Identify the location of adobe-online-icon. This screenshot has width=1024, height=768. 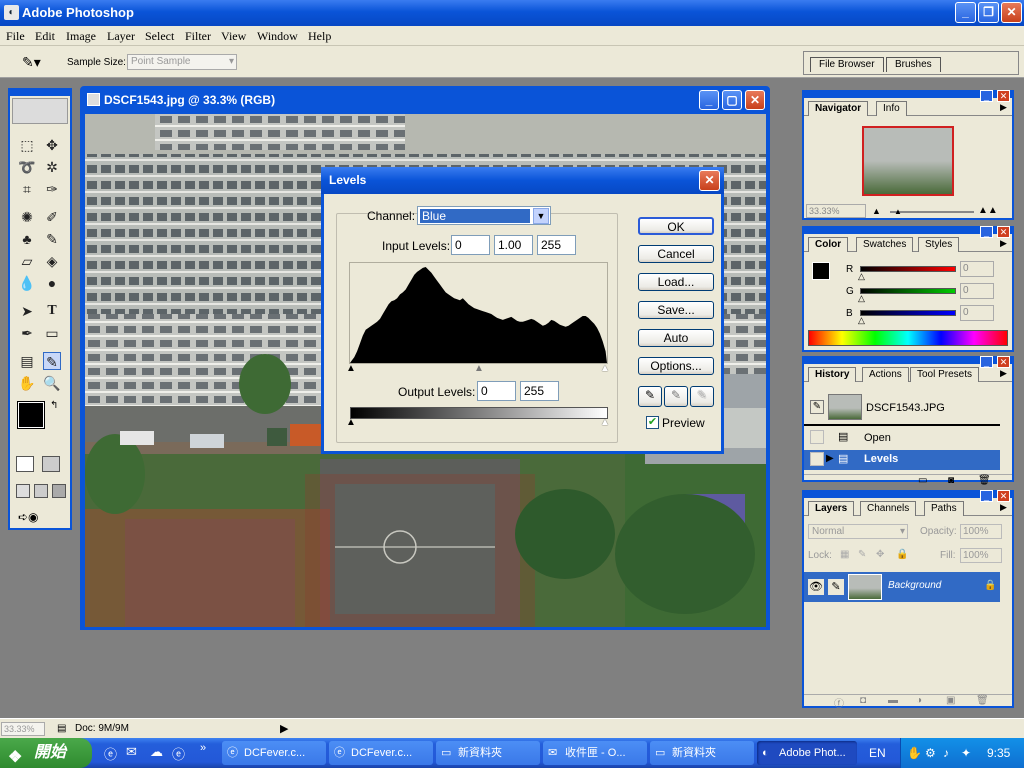
(40, 111).